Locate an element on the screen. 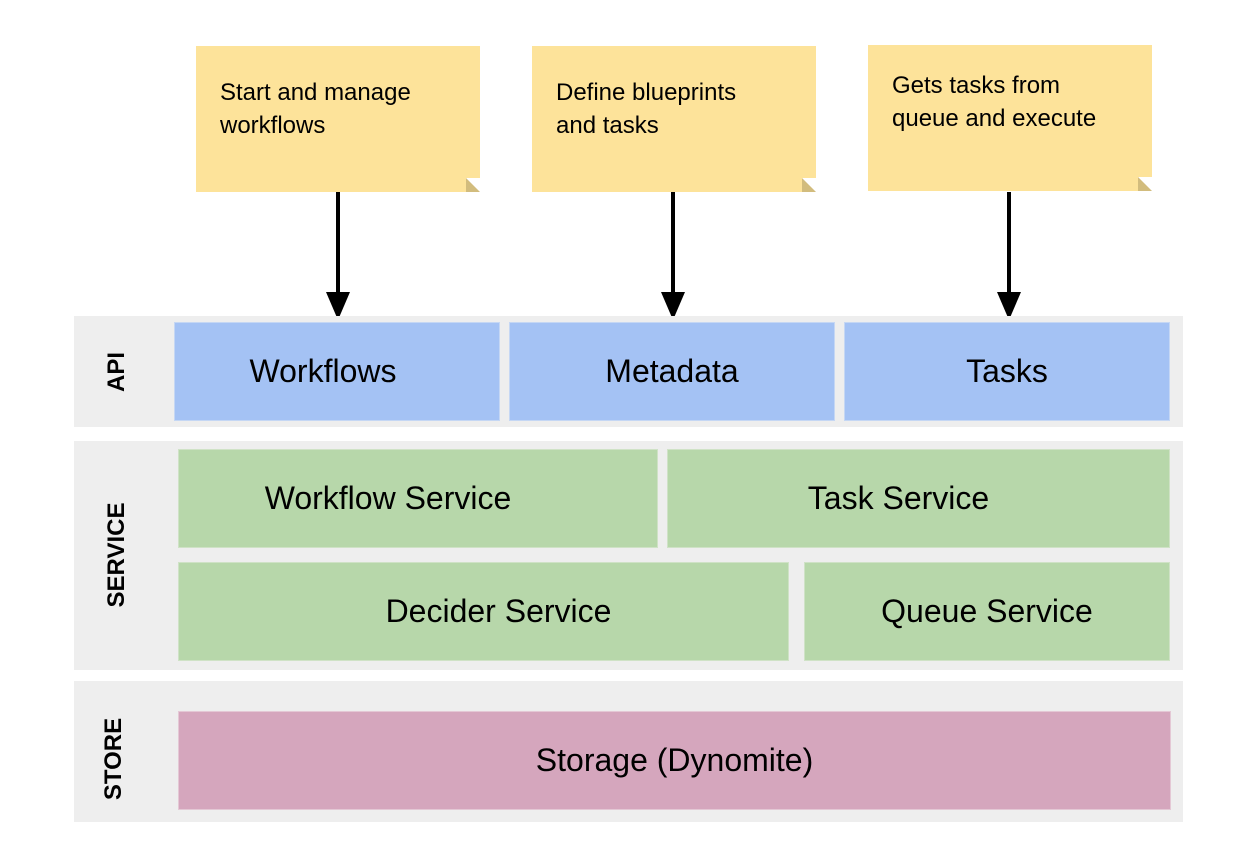  workflow-service-box: Workflow Service is located at coordinates (418, 498).